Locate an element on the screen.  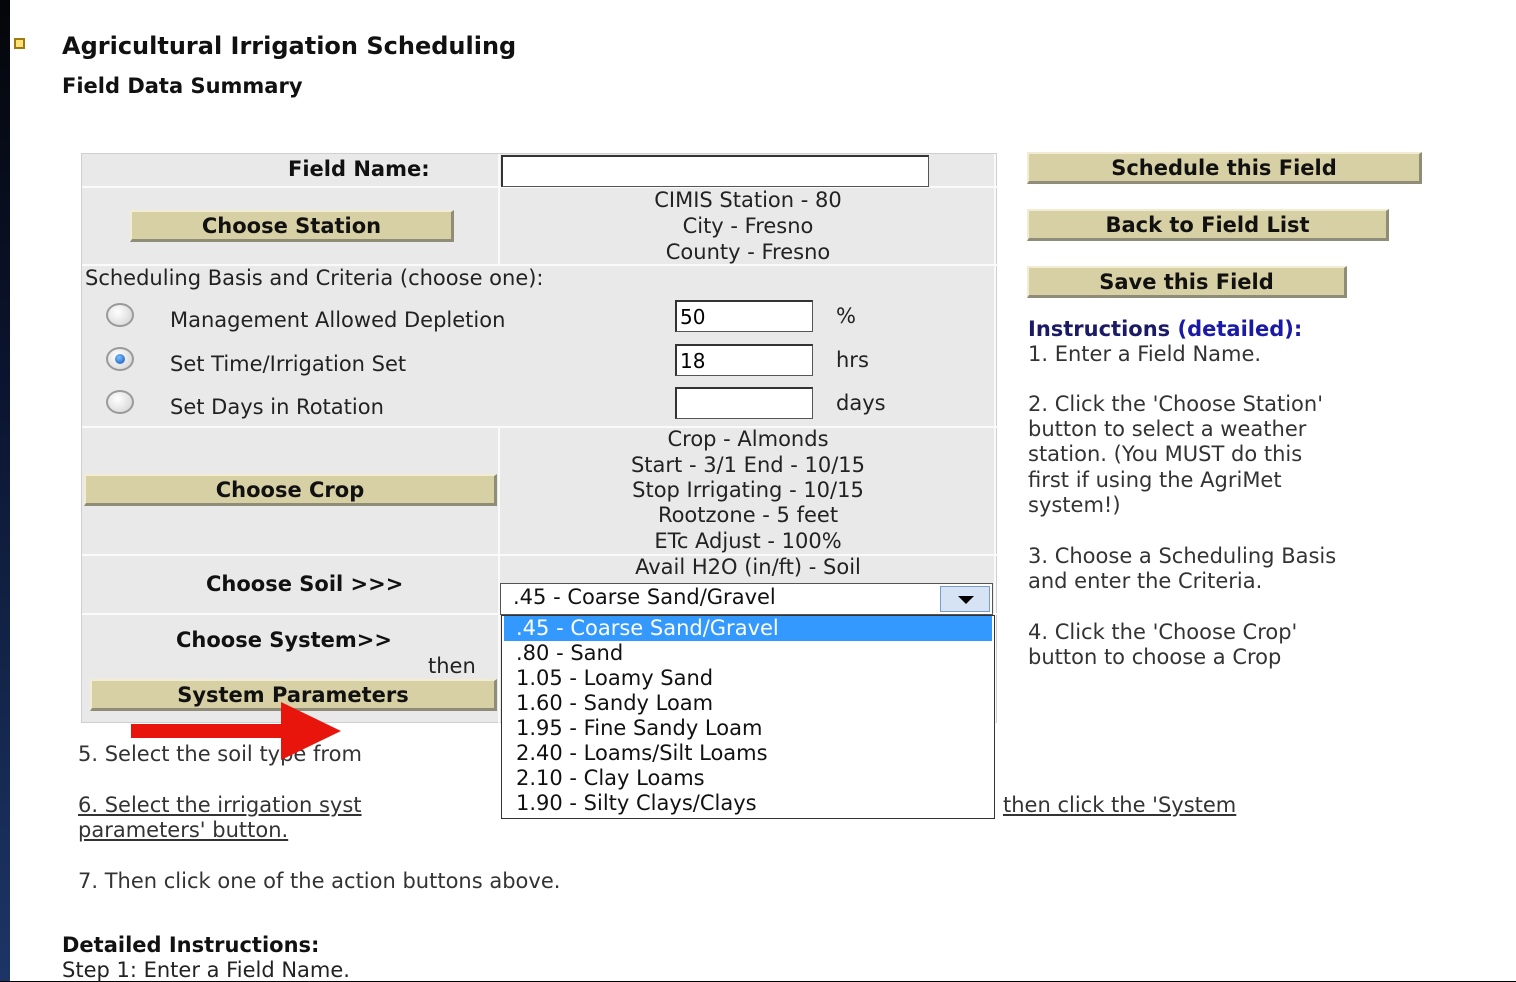
days-rotation-input is located at coordinates (744, 403).